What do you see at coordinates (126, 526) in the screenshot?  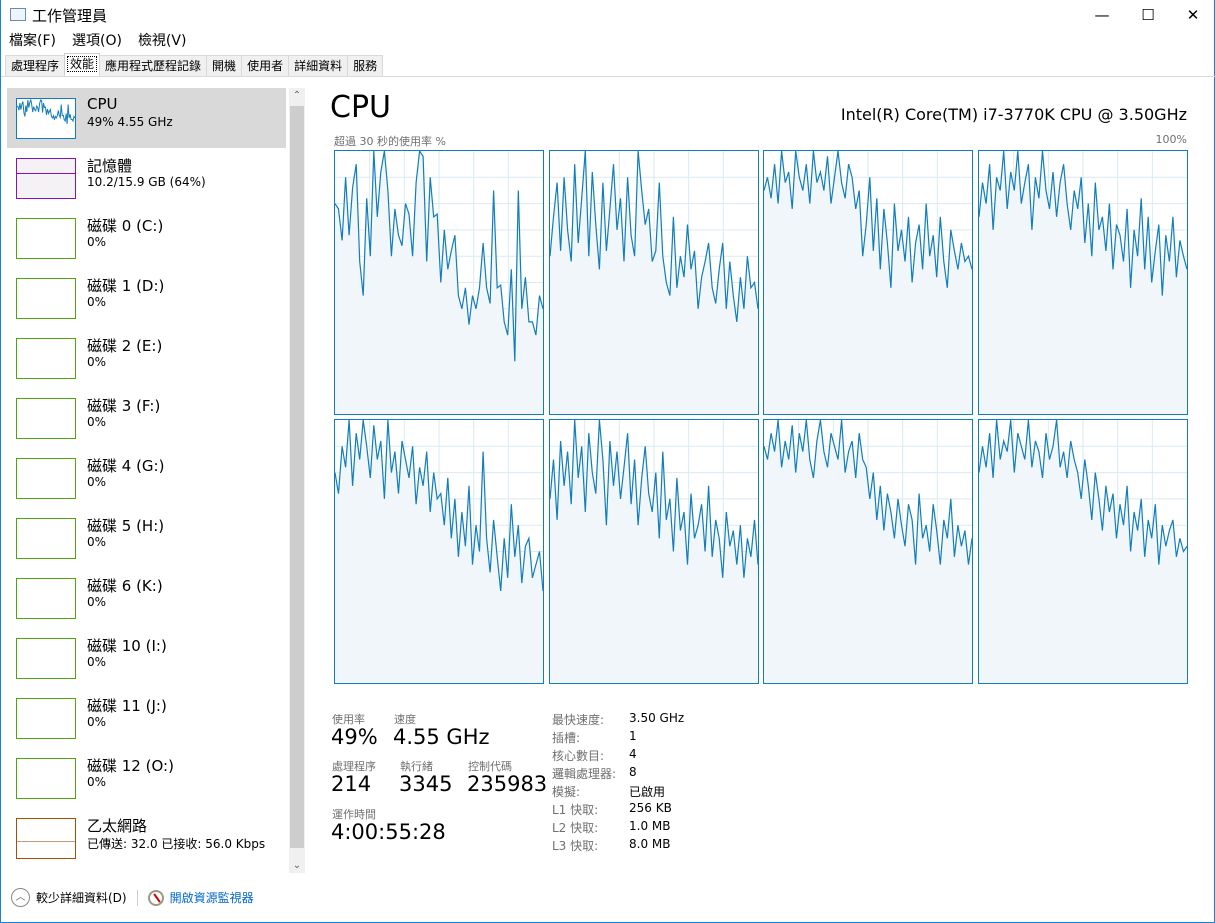 I see `sidebar-item-title: 磁碟 5 (H:)` at bounding box center [126, 526].